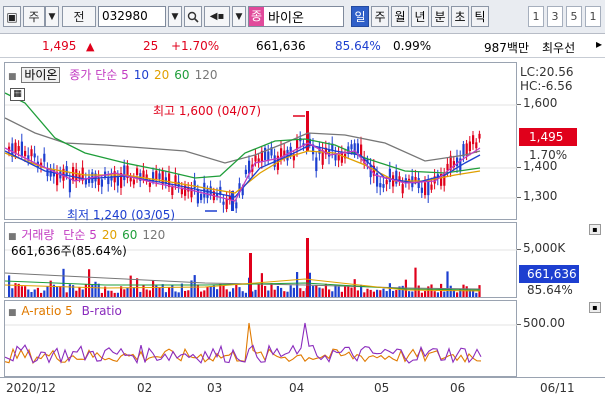 The height and width of the screenshot is (403, 605). I want to click on price-legend-item-3: 60, so click(181, 75).